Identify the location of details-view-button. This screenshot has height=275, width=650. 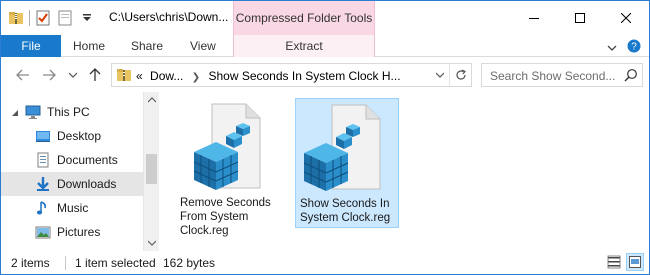
(614, 262).